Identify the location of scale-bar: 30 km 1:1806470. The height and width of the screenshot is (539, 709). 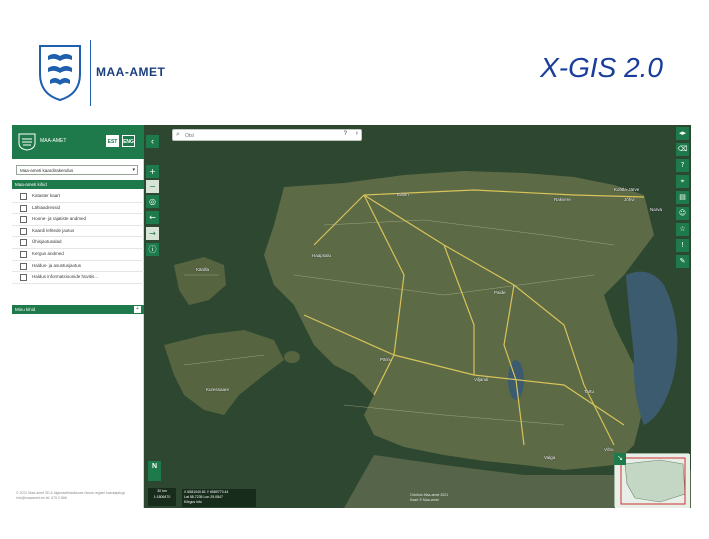
(162, 497).